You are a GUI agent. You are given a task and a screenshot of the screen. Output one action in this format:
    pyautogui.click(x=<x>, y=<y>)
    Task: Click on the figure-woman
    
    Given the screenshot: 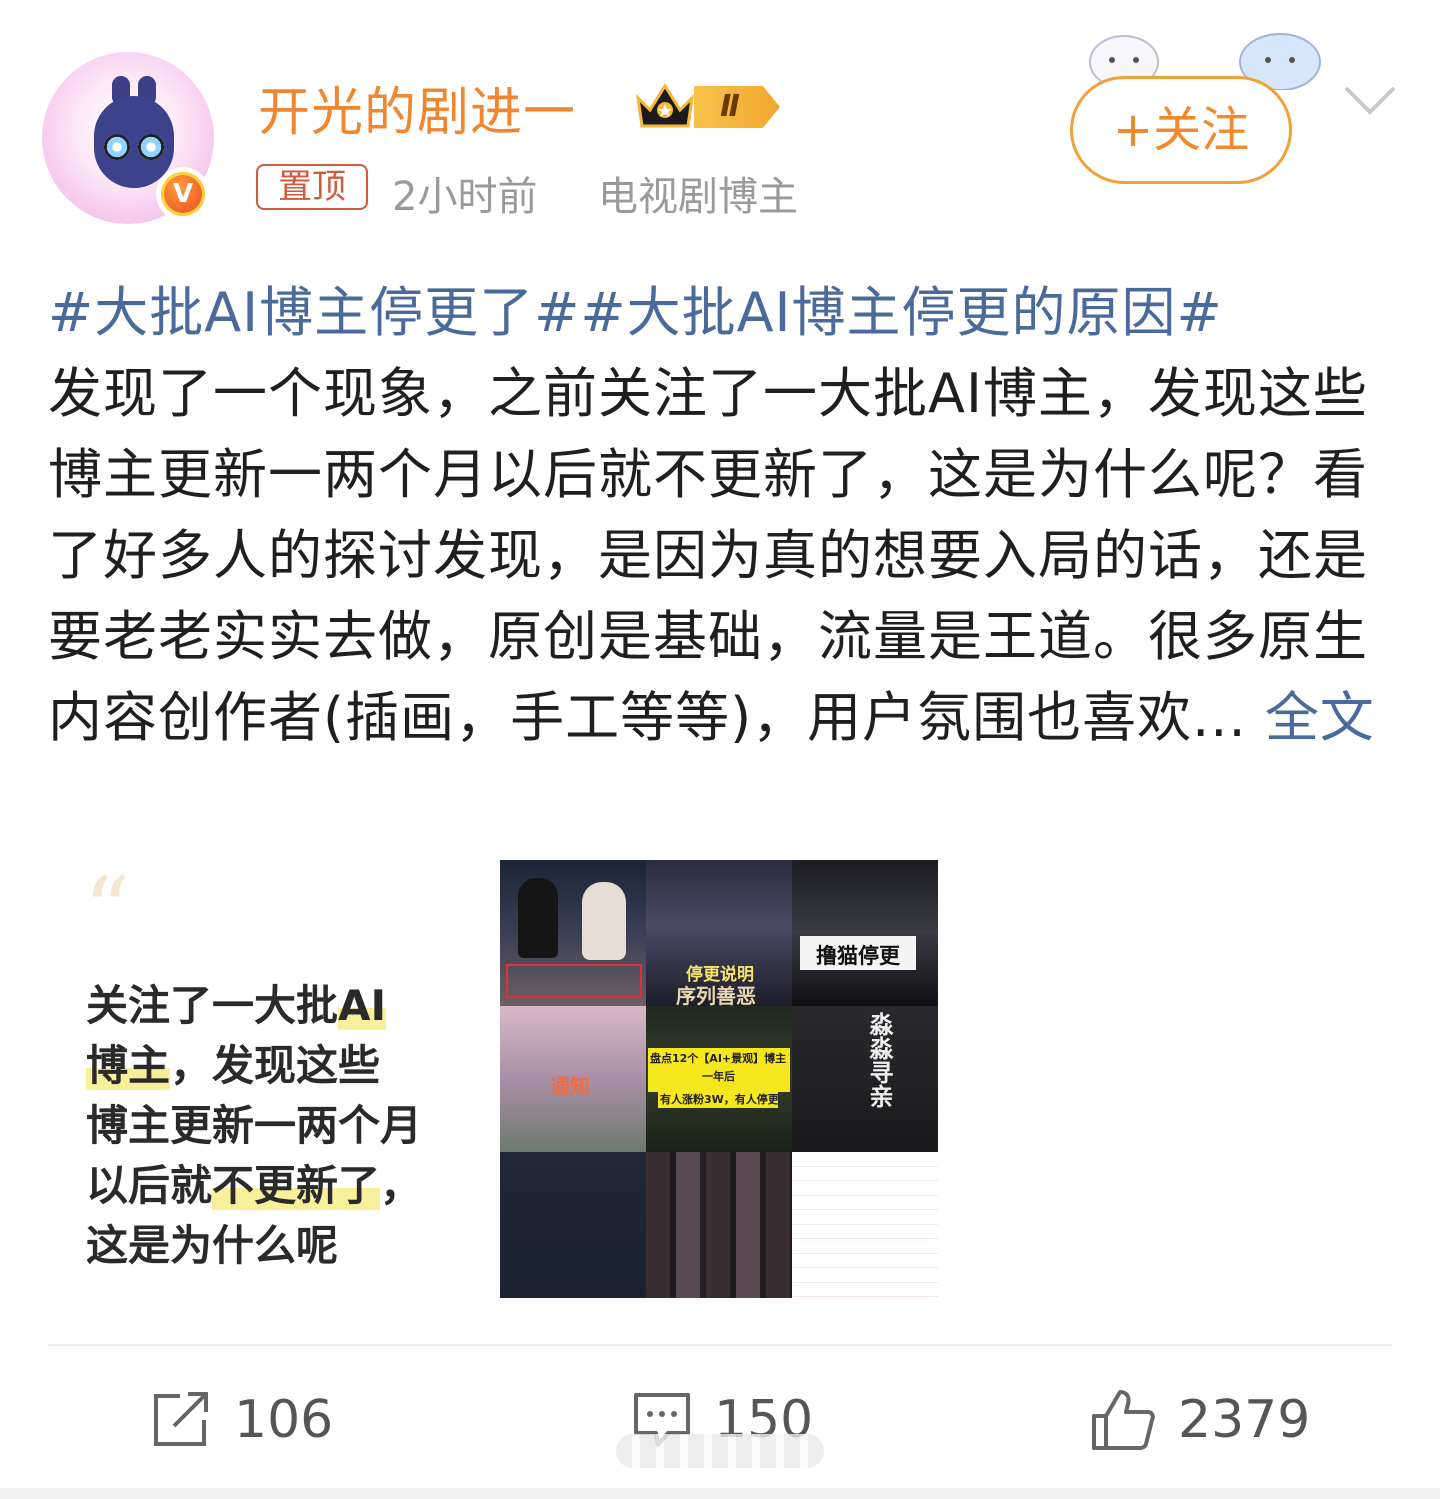 What is the action you would take?
    pyautogui.click(x=604, y=921)
    